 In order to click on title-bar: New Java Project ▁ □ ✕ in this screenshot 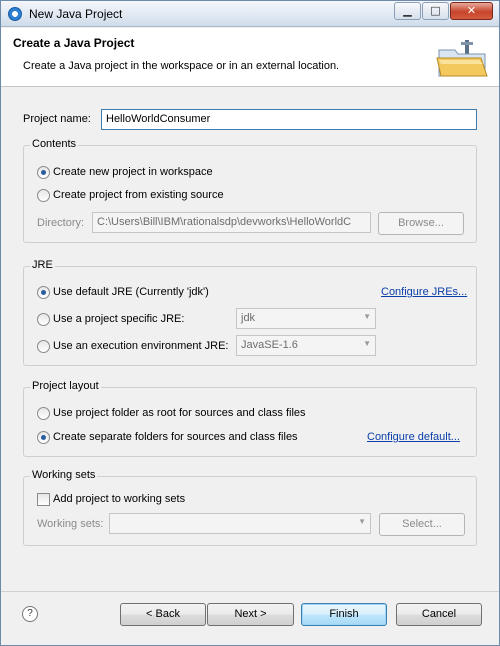, I will do `click(250, 14)`.